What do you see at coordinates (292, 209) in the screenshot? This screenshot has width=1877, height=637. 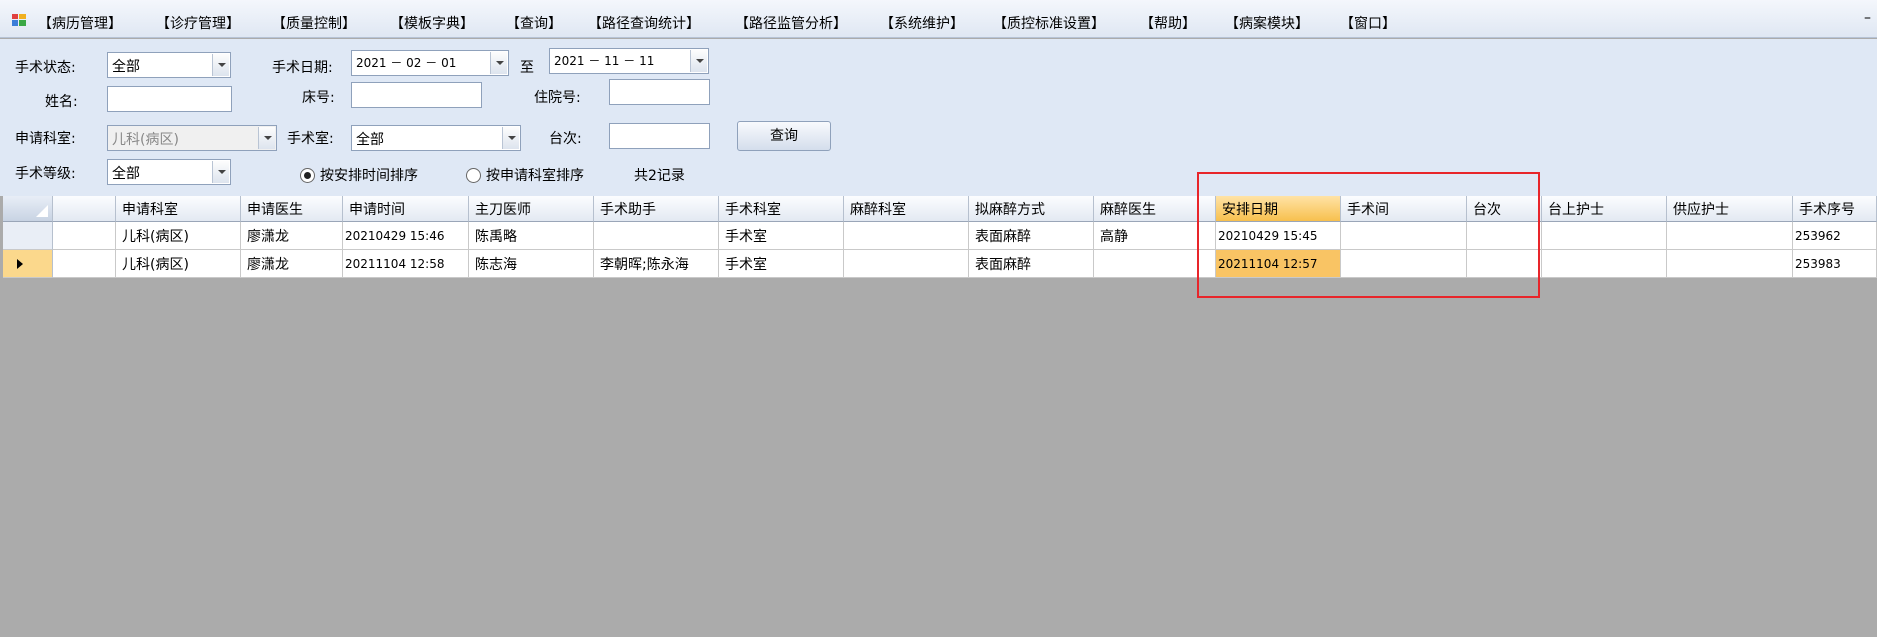 I see `column-header-doctor: 申请医生` at bounding box center [292, 209].